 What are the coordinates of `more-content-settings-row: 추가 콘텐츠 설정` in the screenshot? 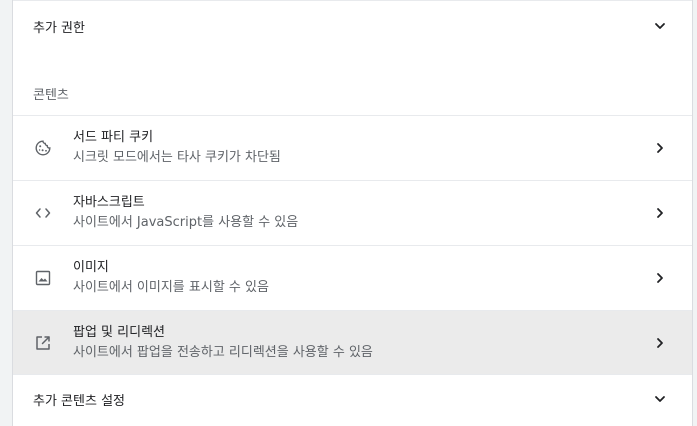 It's located at (352, 399).